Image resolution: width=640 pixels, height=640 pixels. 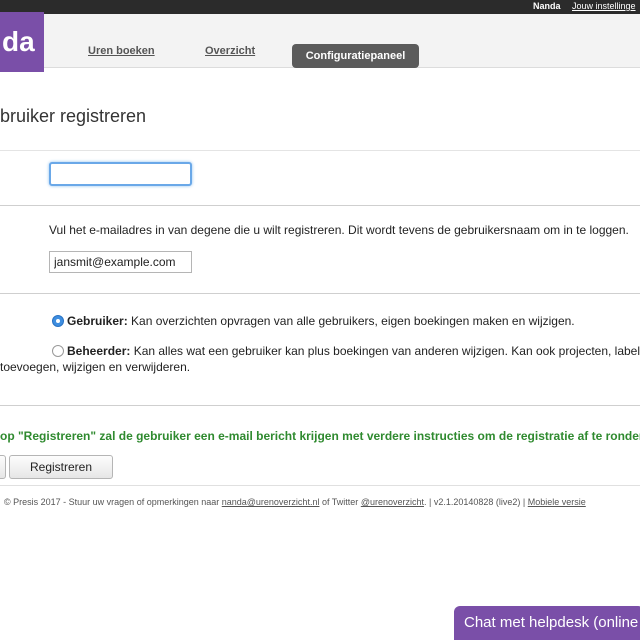 I want to click on settings-link: Jouw instellinge, so click(x=604, y=6).